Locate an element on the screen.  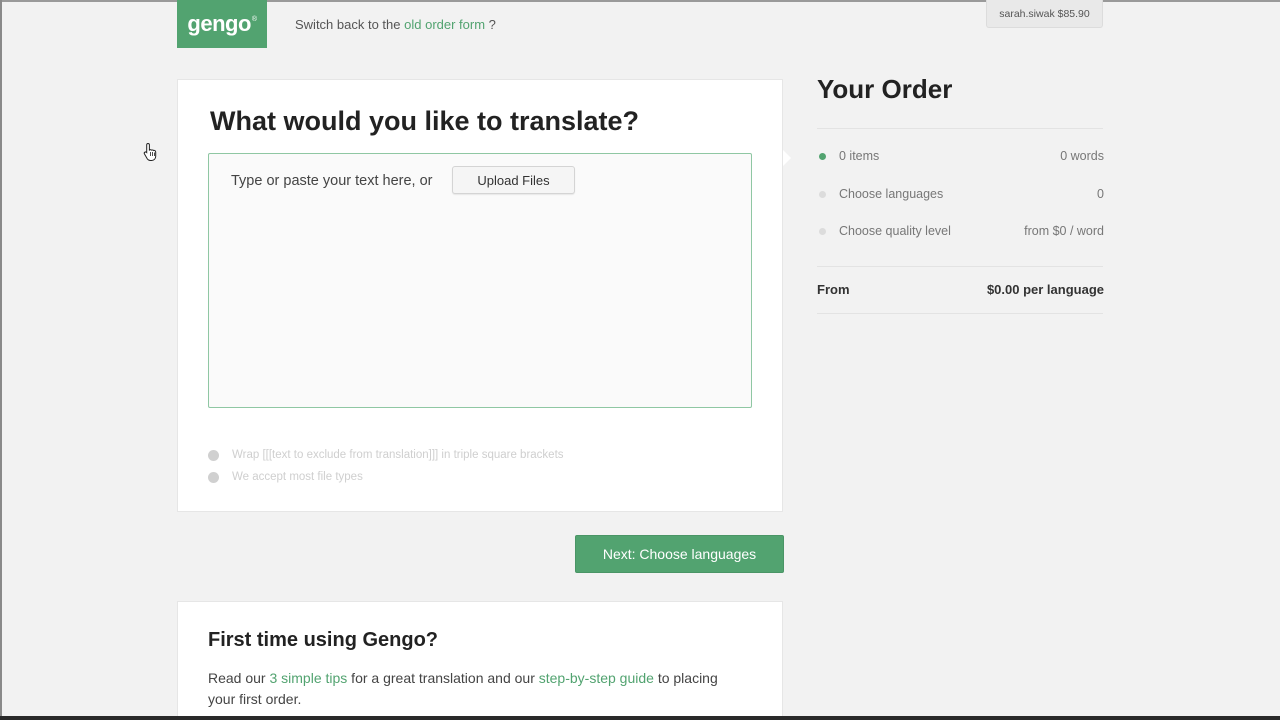
tip-text: We accept most file types is located at coordinates (297, 477).